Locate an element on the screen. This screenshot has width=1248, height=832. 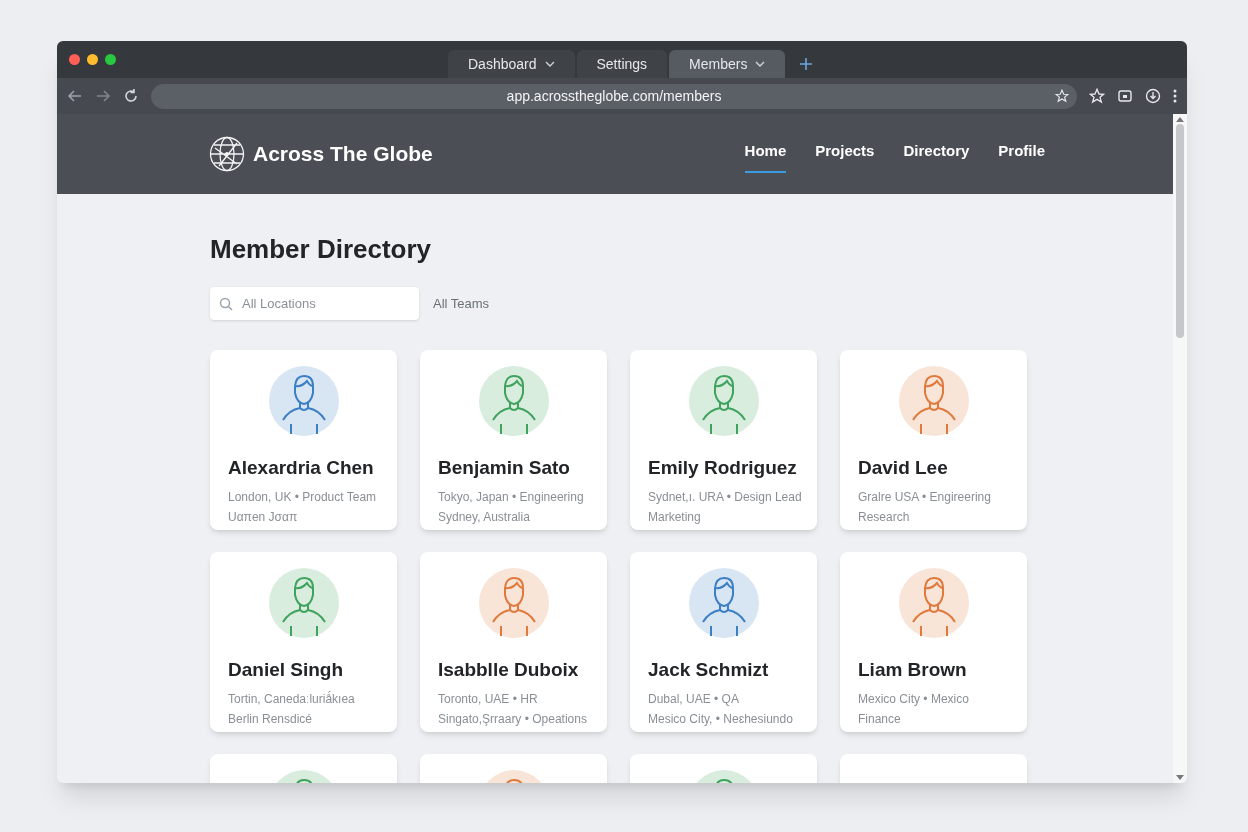
member-team: Mesico City, • Neɛhesiundo is located at coordinates (721, 719).